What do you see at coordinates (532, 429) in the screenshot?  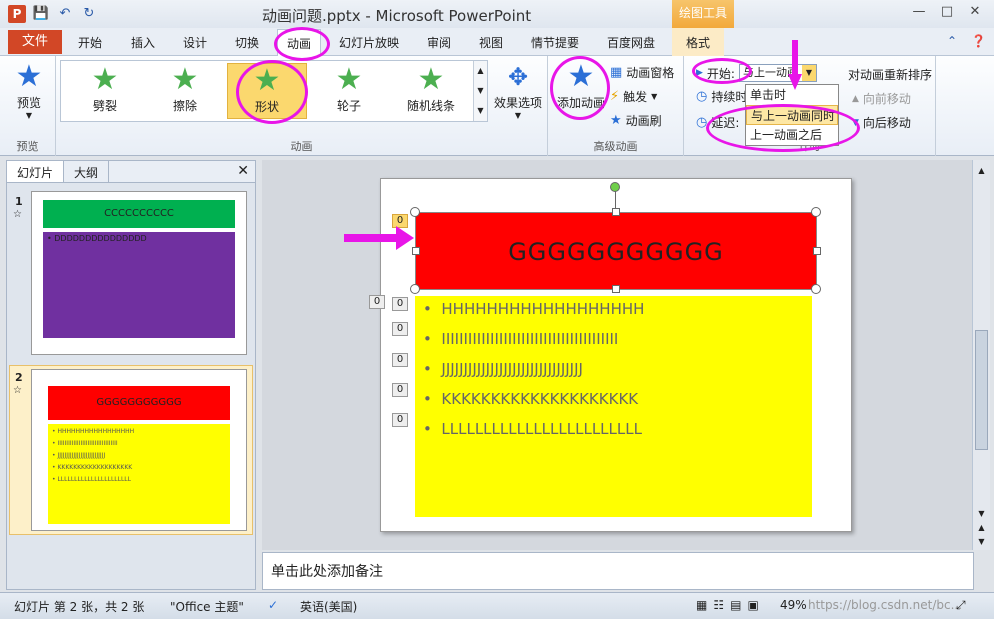 I see `bullet-item: • LLLLLLLLLLLLLLLLLLLLLLLL` at bounding box center [532, 429].